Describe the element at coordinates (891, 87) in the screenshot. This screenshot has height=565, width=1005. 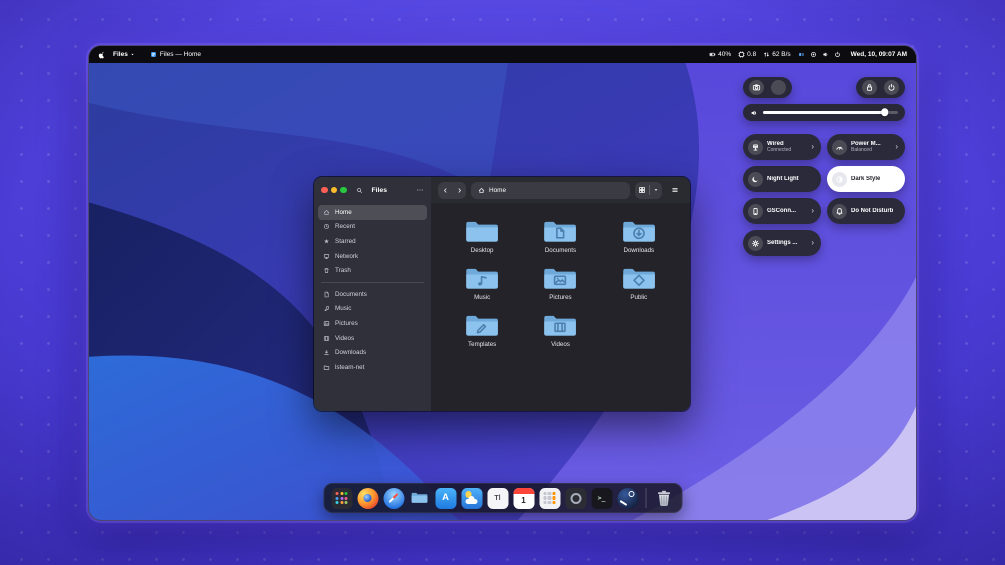
I see `qs-power-button` at that location.